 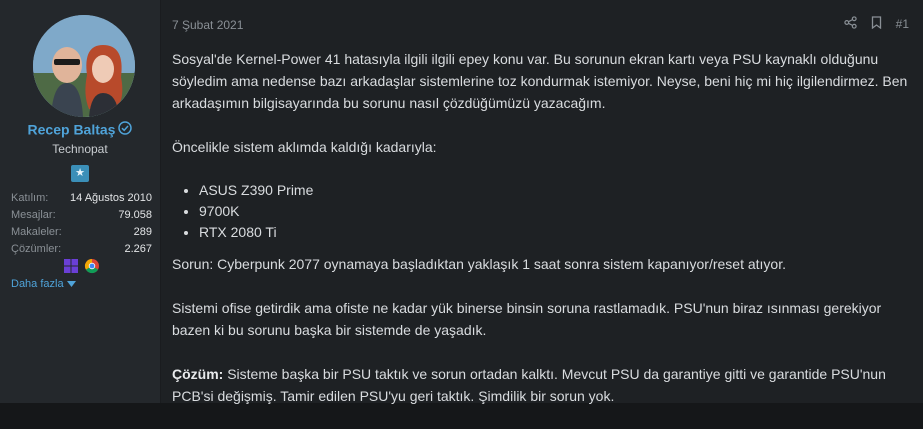 I want to click on windows-icon, so click(x=71, y=268).